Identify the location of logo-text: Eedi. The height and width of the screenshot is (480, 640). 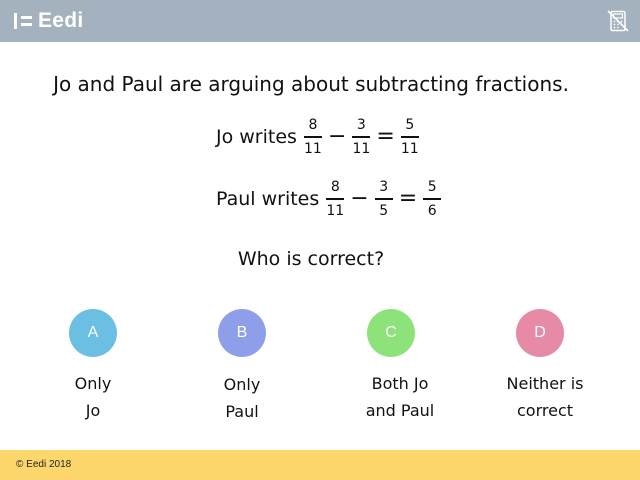
(61, 20).